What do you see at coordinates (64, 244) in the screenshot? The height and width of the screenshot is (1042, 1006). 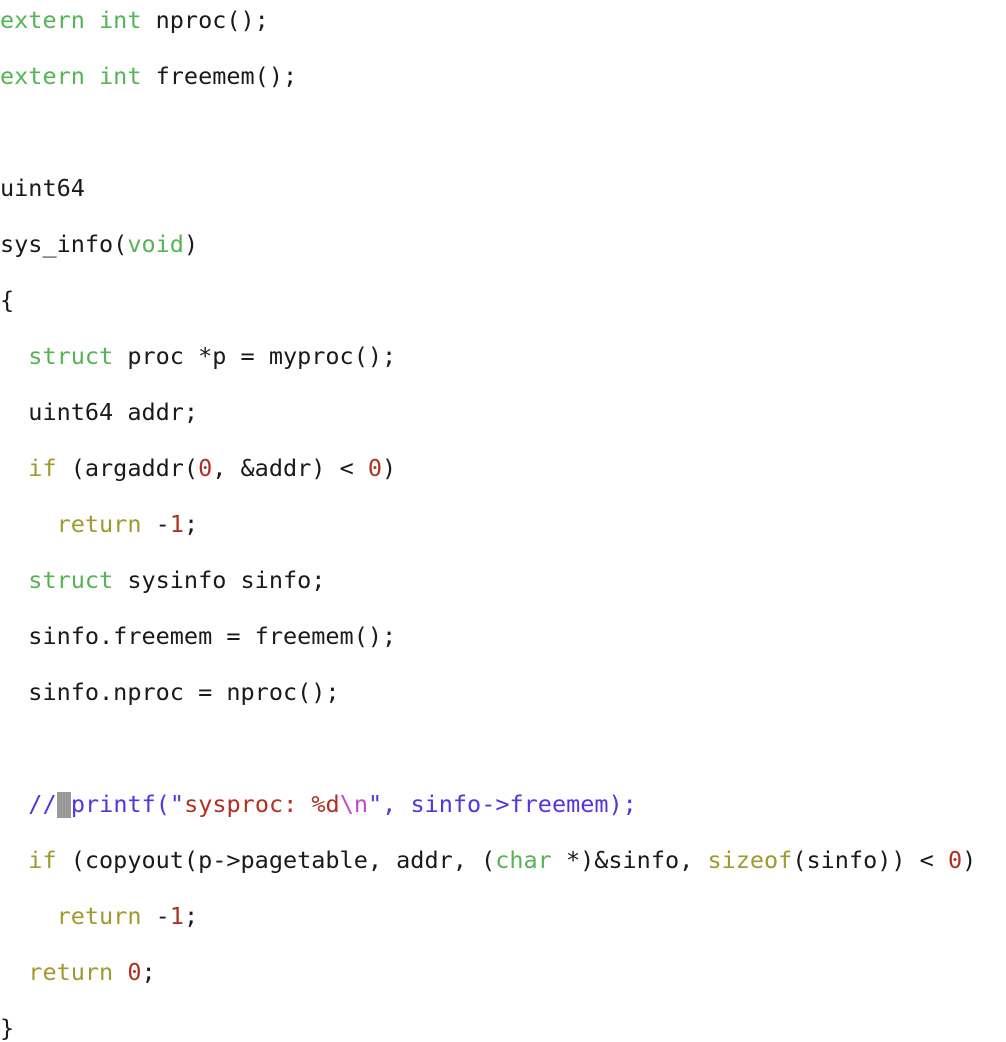 I see `code-token-plain: sys_info(` at bounding box center [64, 244].